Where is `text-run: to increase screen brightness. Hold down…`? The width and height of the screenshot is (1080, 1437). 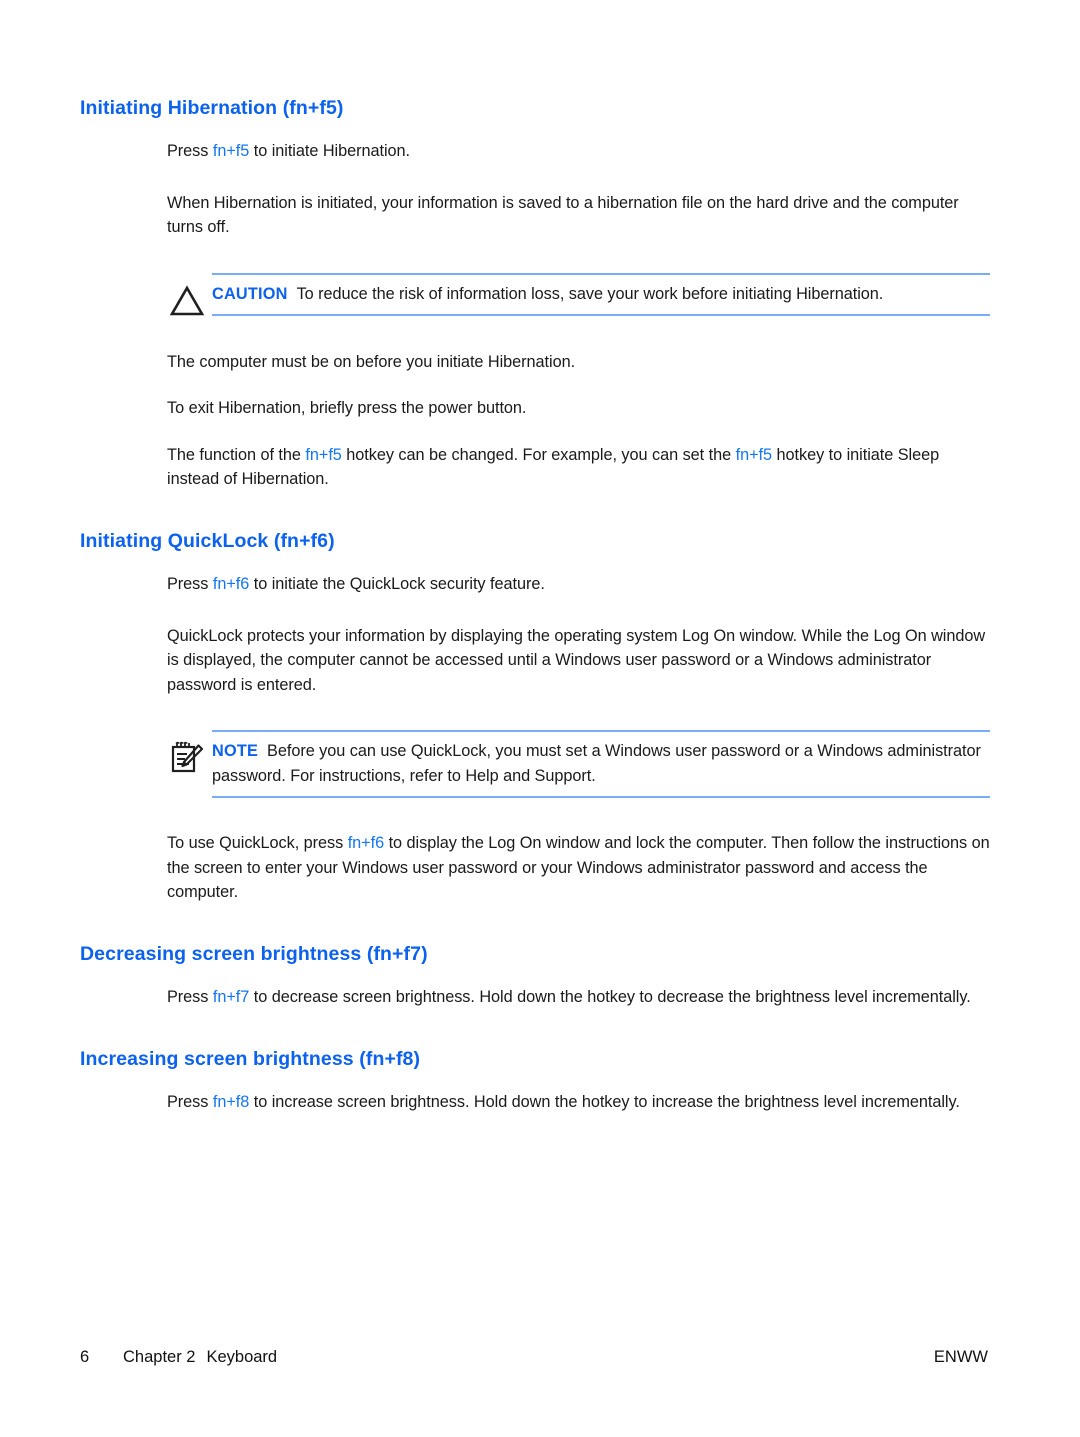 text-run: to increase screen brightness. Hold down… is located at coordinates (604, 1102).